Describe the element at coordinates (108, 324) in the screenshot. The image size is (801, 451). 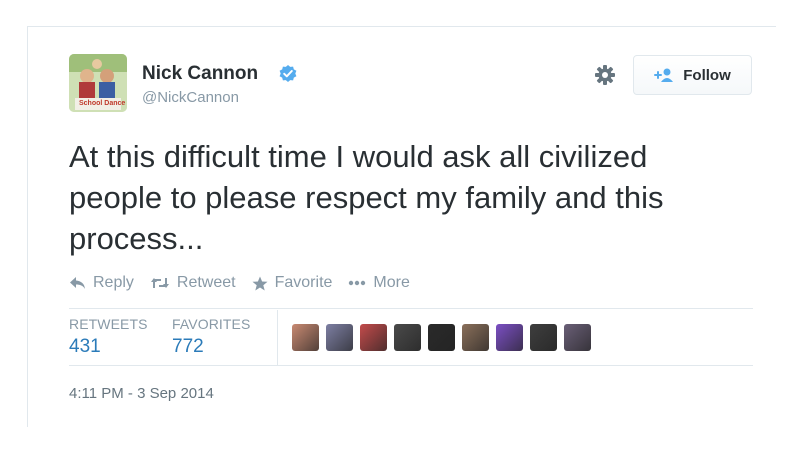
I see `retweets-label: RETWEETS` at that location.